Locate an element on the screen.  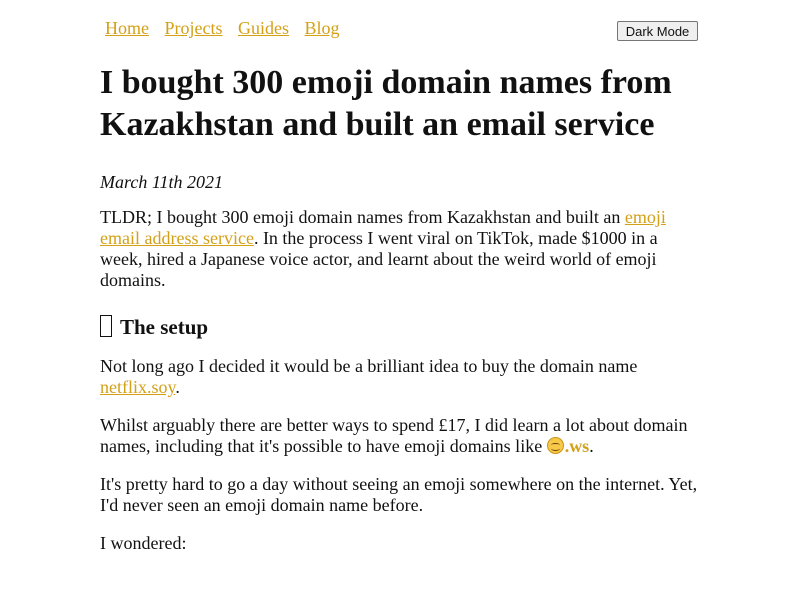
netflix-soy-link: netflix.soy is located at coordinates (137, 387).